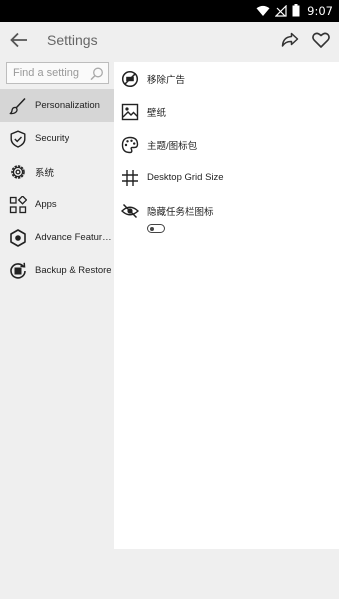 The width and height of the screenshot is (339, 599). Describe the element at coordinates (226, 177) in the screenshot. I see `desktop-grid-size-row: Desktop Grid Size` at that location.